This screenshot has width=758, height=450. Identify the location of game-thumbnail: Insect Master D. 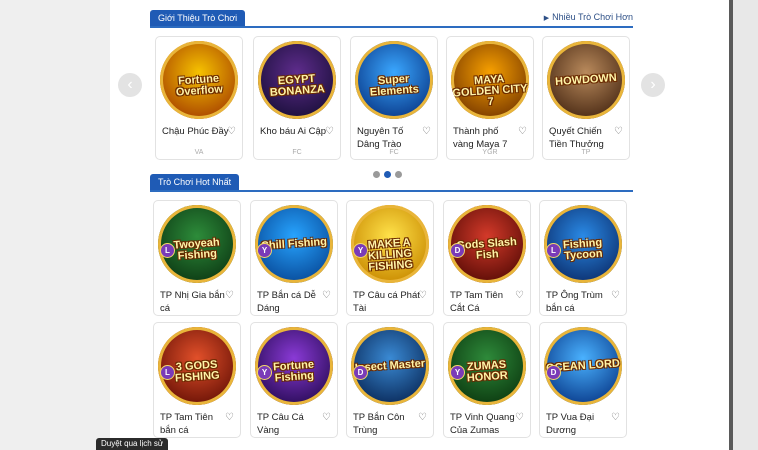
(390, 366).